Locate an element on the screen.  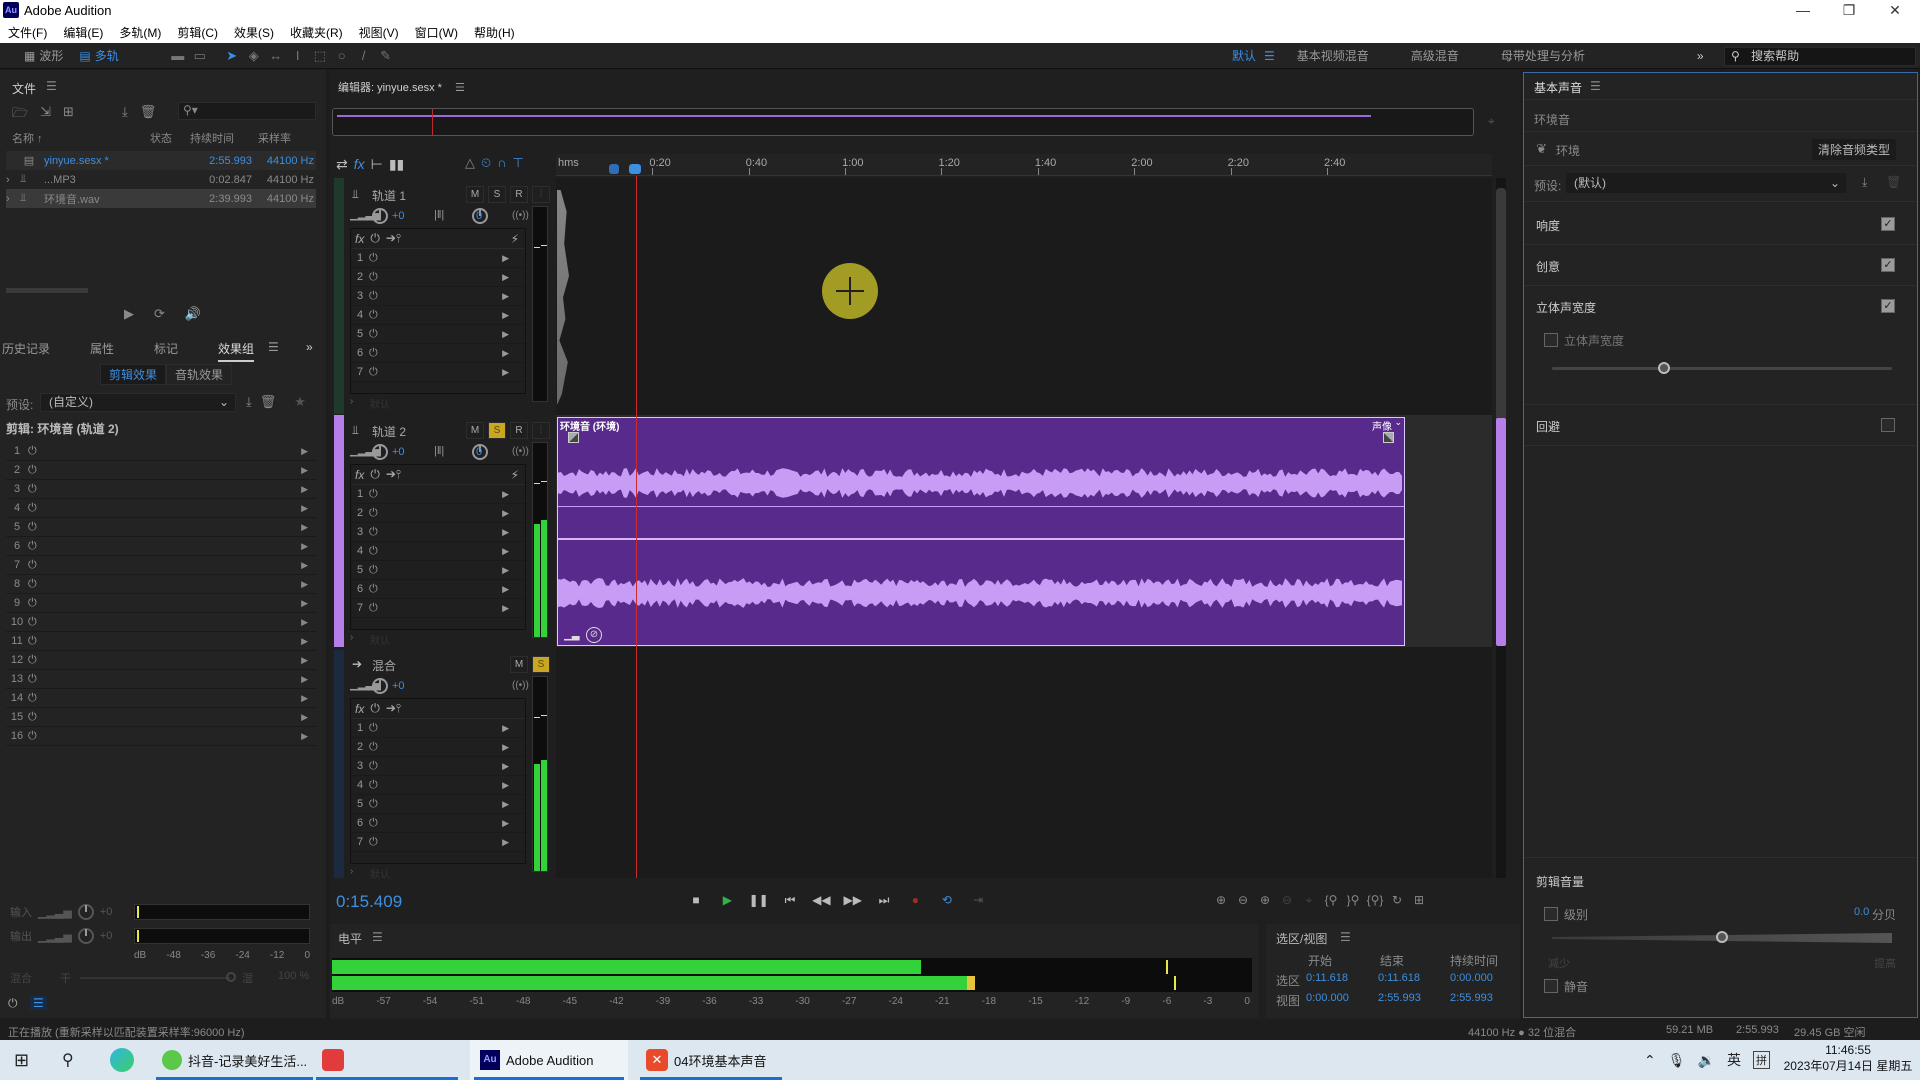
lightning-icon: ⚡ is located at coordinates (515, 475).